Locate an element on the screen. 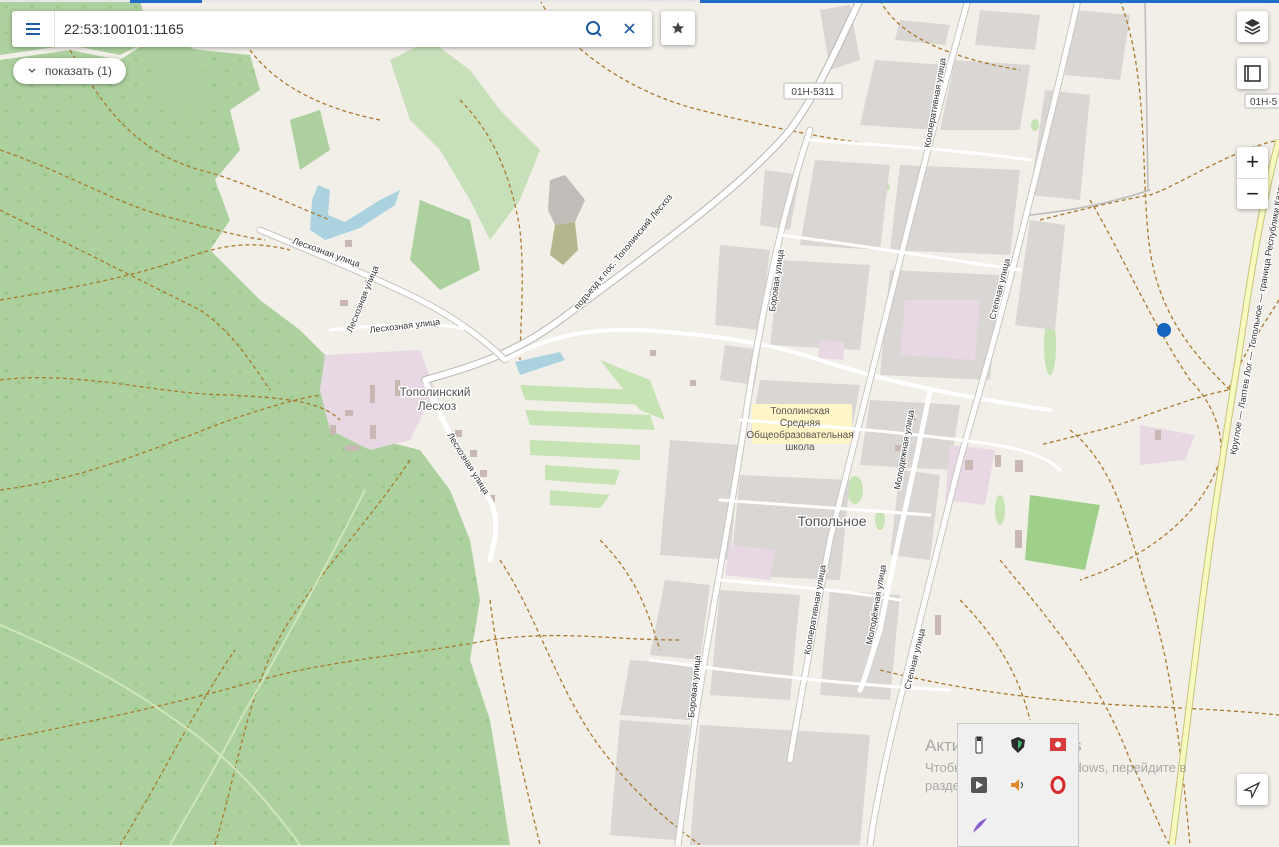 This screenshot has width=1279, height=847. road-shield-edge: 01Н-5 is located at coordinates (1261, 101).